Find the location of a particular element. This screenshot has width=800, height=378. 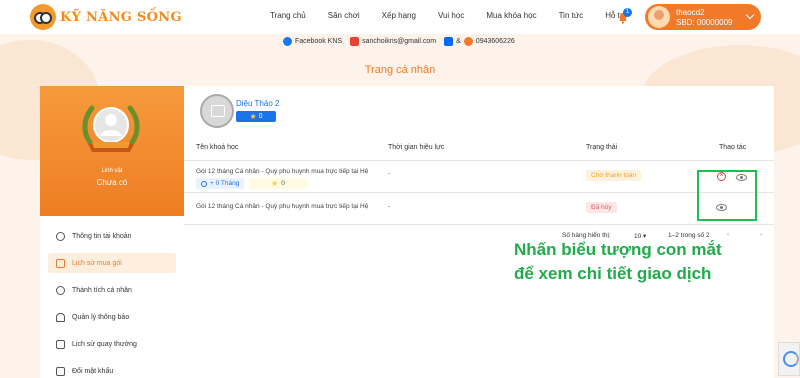

phone-link: & 0943606226 is located at coordinates (479, 41).